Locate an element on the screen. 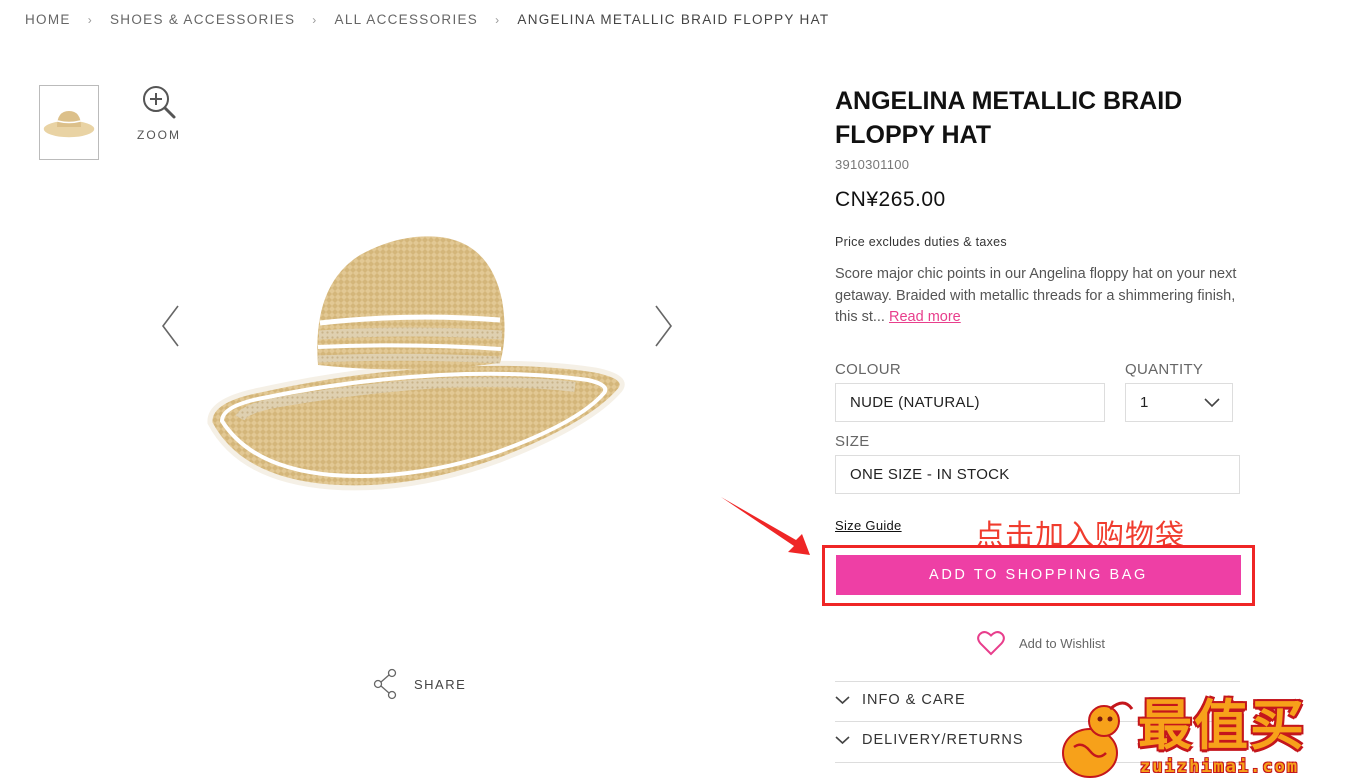 Image resolution: width=1348 pixels, height=781 pixels. accordion-info-care: INFO & CARE is located at coordinates (900, 700).